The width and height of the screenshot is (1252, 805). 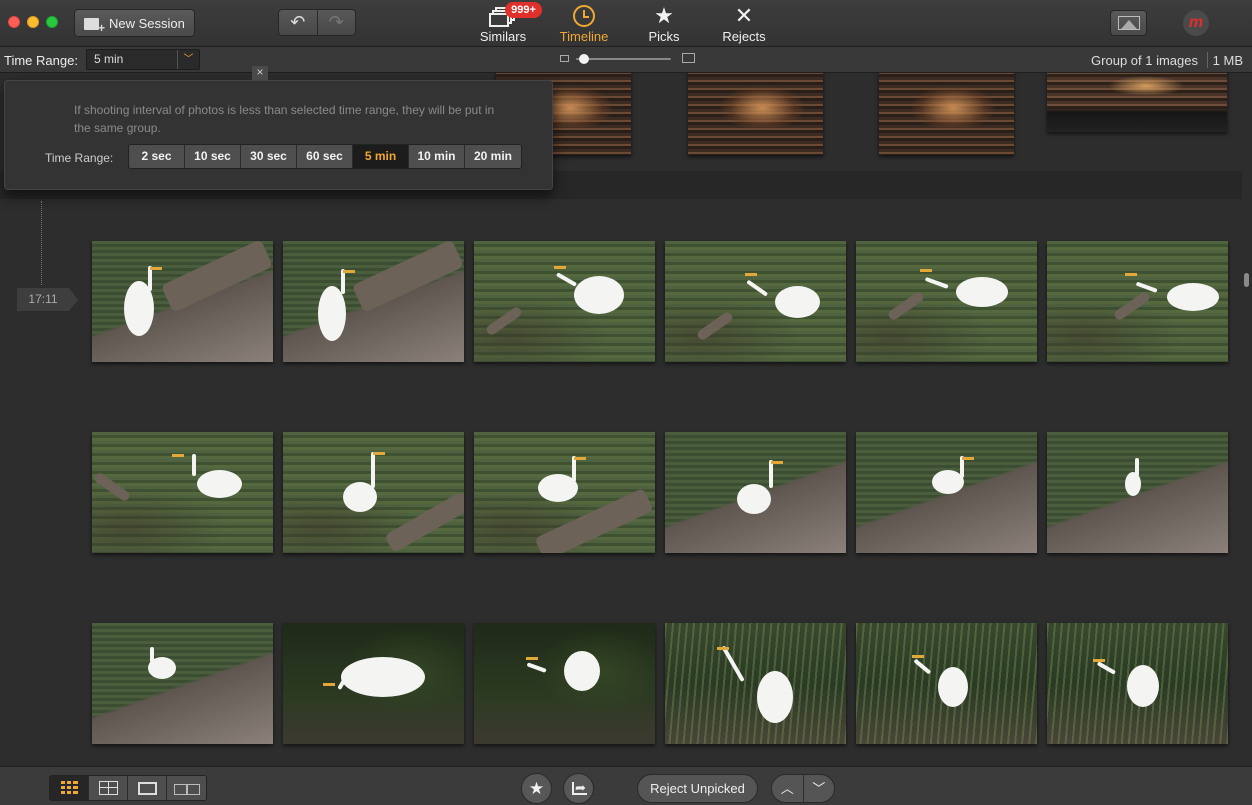 What do you see at coordinates (503, 36) in the screenshot?
I see `tab-similars-label: Similars` at bounding box center [503, 36].